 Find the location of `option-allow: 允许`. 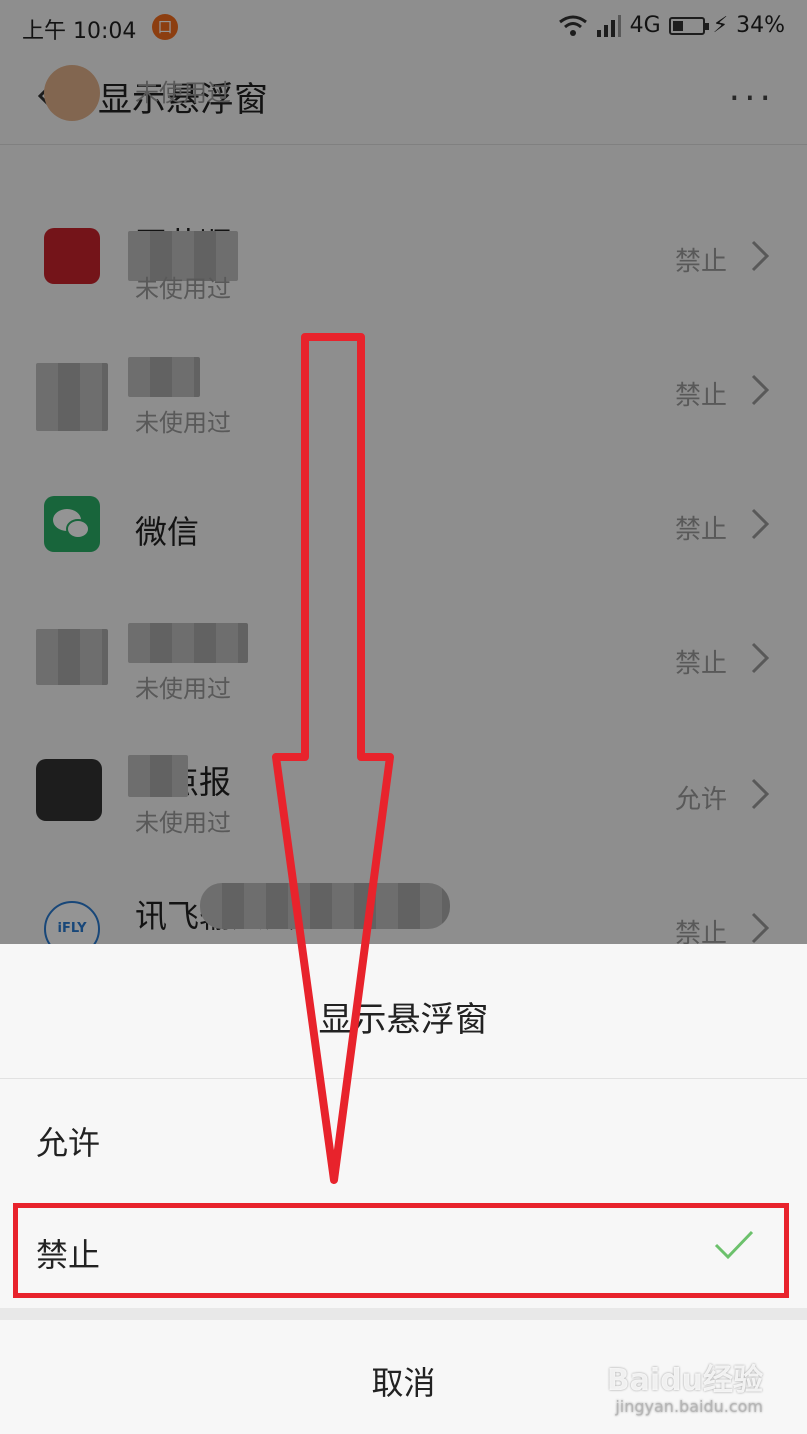

option-allow: 允许 is located at coordinates (403, 1139).